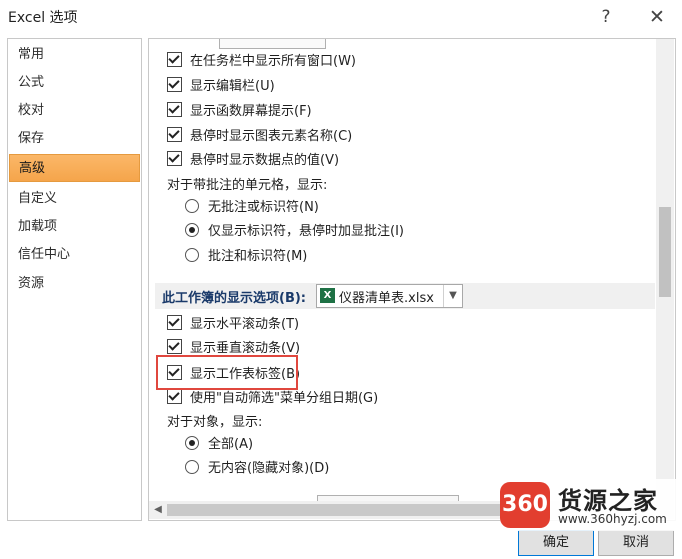 This screenshot has width=682, height=559. What do you see at coordinates (306, 231) in the screenshot?
I see `option-label: 仅显示标识符，悬停时加显批注(I)` at bounding box center [306, 231].